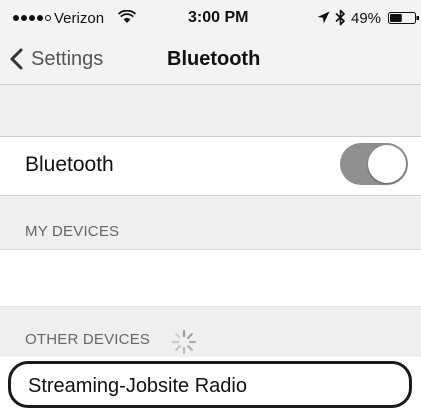 This screenshot has height=414, width=421. Describe the element at coordinates (210, 223) in the screenshot. I see `my-devices-section-header: MY DEVICES` at that location.